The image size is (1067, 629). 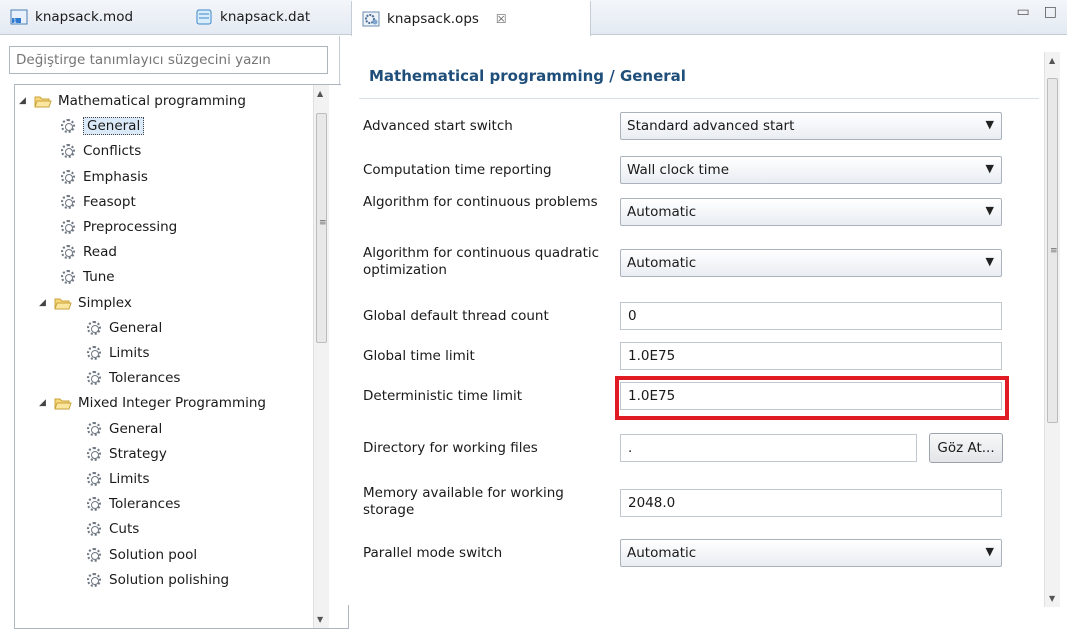 I want to click on dropdown-value: Wall clock time, so click(x=678, y=170).